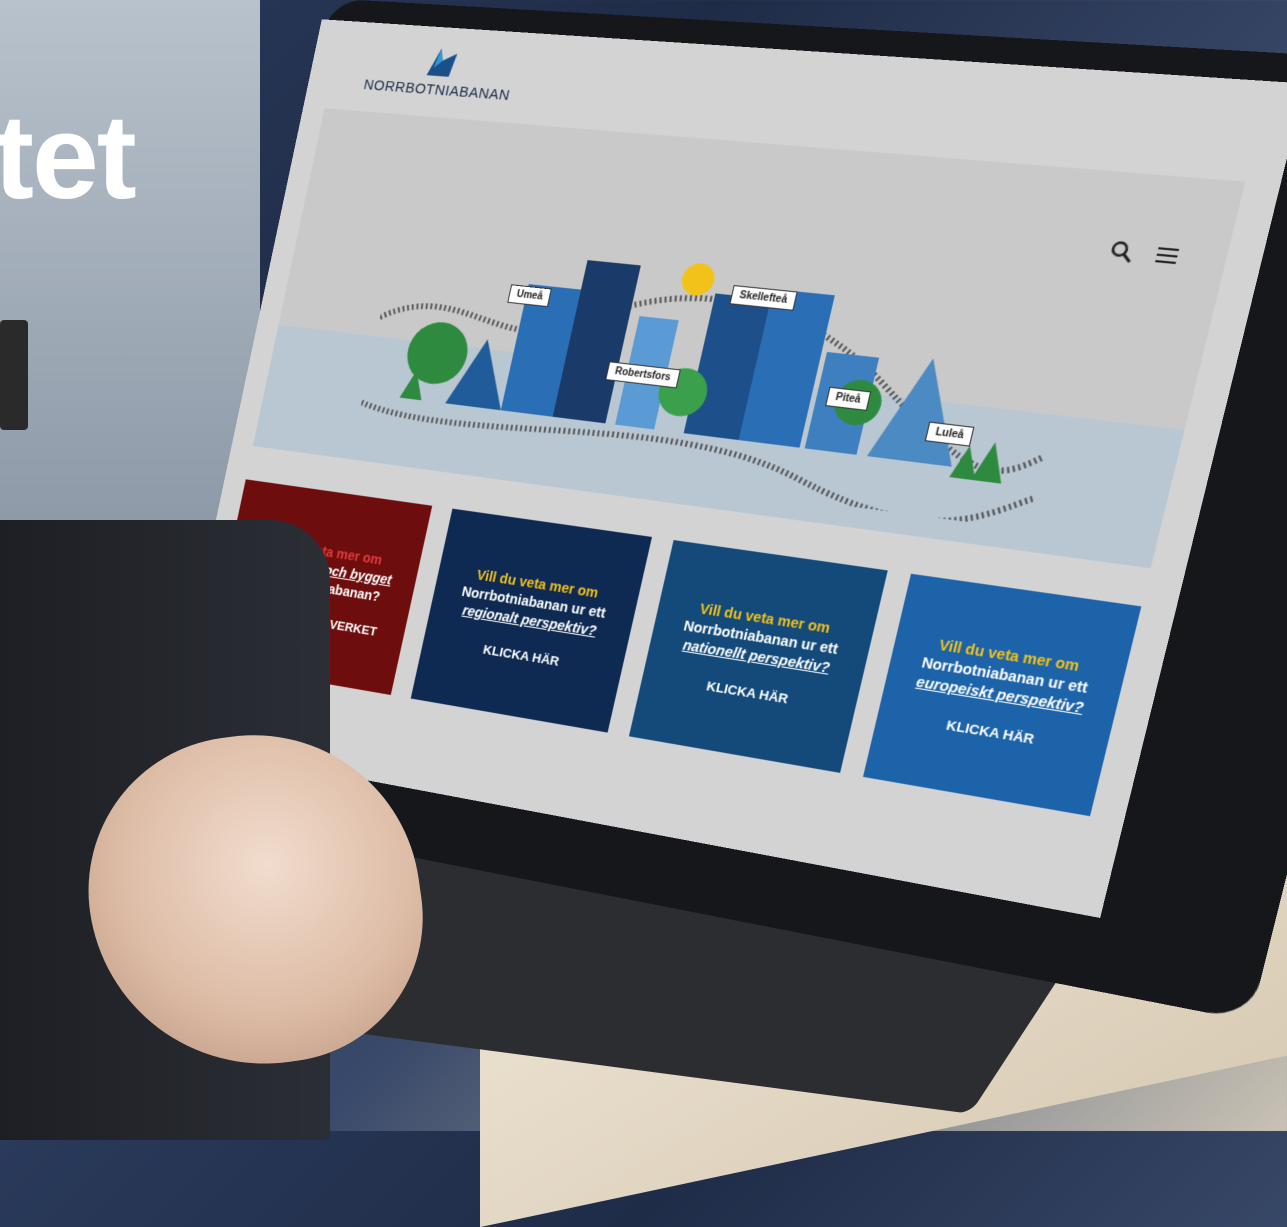 The image size is (1287, 1227). I want to click on city-illustration: Umeå Robertsfors Skellefteå Piteå Luleå, so click(719, 371).